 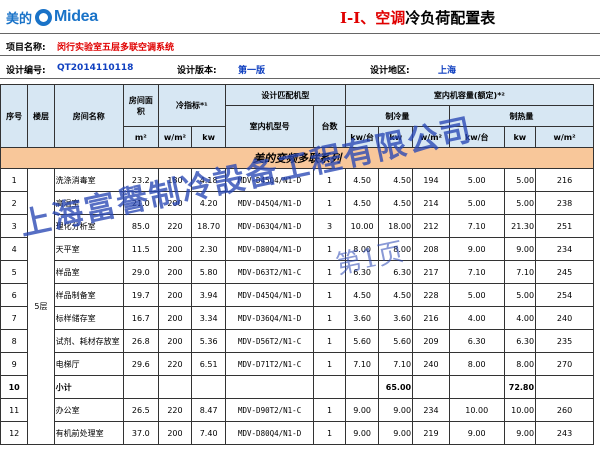 I want to click on cell-kw: 6.51, so click(x=208, y=364).